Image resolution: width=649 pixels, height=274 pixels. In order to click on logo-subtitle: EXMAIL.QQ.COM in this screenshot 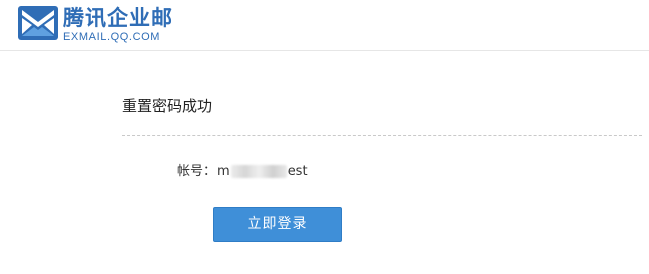, I will do `click(112, 37)`.